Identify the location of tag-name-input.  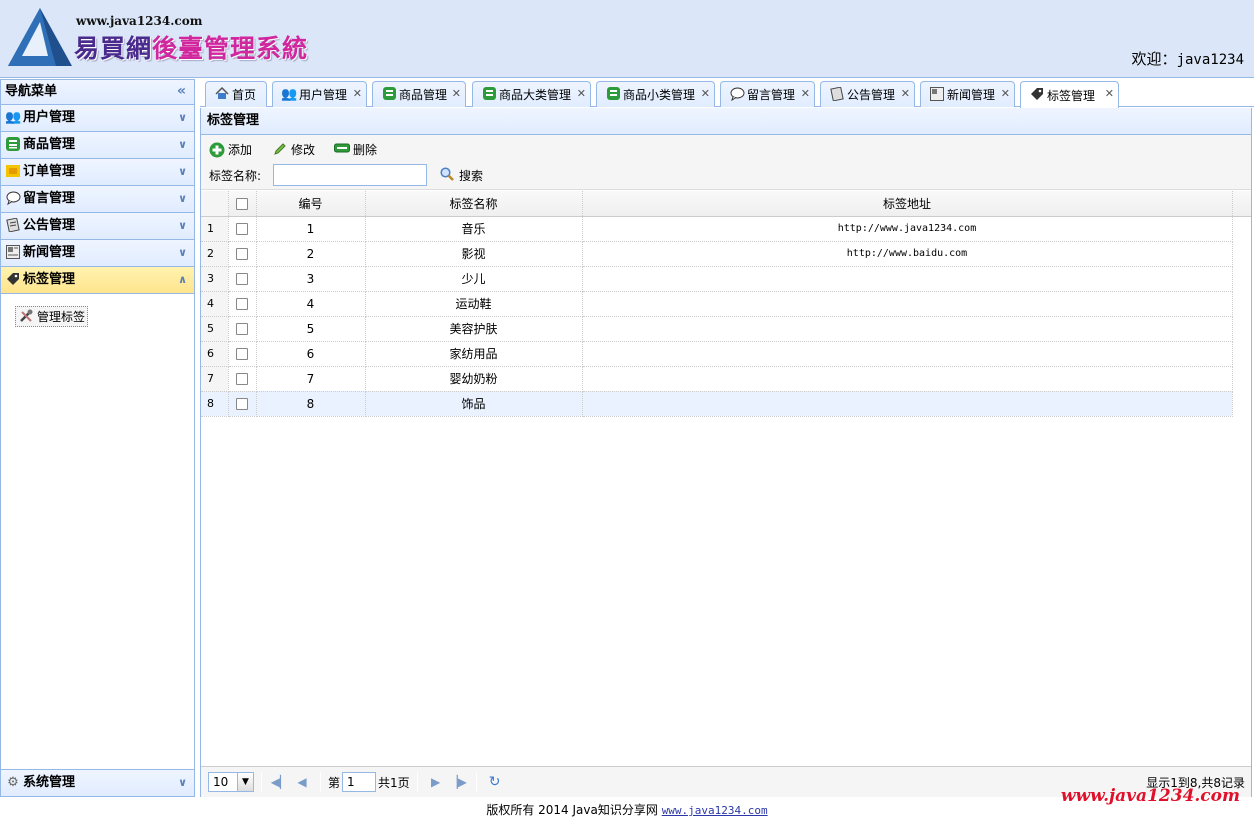
(350, 175).